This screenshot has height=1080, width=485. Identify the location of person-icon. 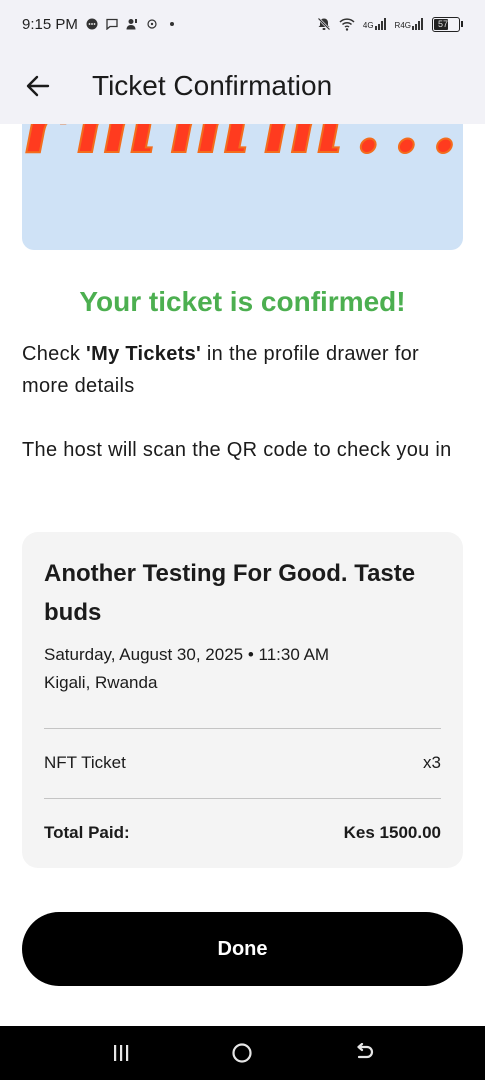
(131, 24).